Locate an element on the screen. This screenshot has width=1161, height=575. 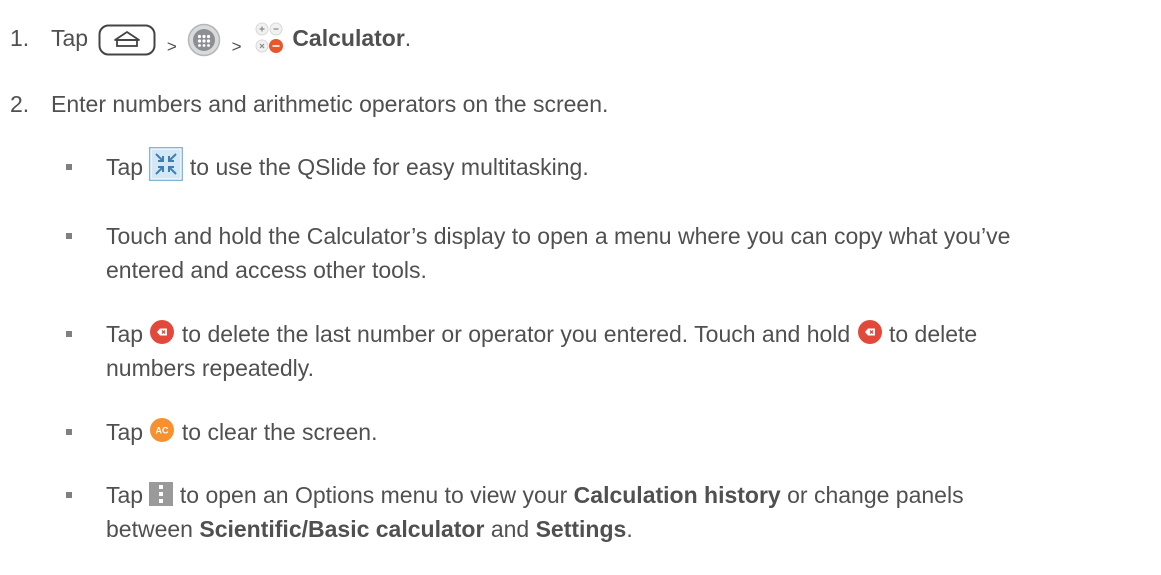
scientific-basic-label: Scientific/Basic calculator is located at coordinates (342, 529).